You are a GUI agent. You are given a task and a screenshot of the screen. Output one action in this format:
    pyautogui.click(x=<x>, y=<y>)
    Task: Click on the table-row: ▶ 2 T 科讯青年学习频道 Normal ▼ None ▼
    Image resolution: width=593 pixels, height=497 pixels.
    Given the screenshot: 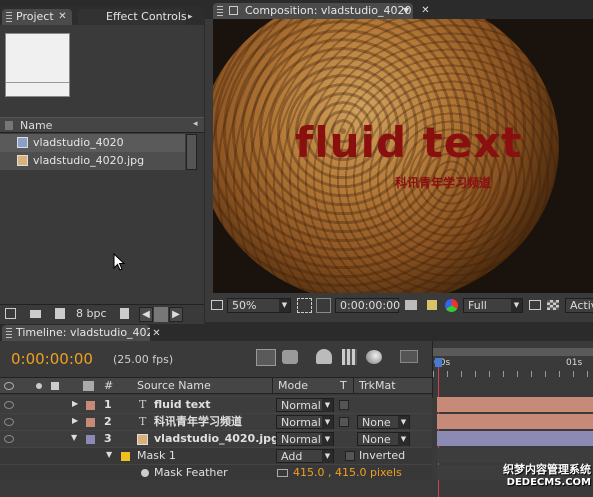 What is the action you would take?
    pyautogui.click(x=216, y=421)
    